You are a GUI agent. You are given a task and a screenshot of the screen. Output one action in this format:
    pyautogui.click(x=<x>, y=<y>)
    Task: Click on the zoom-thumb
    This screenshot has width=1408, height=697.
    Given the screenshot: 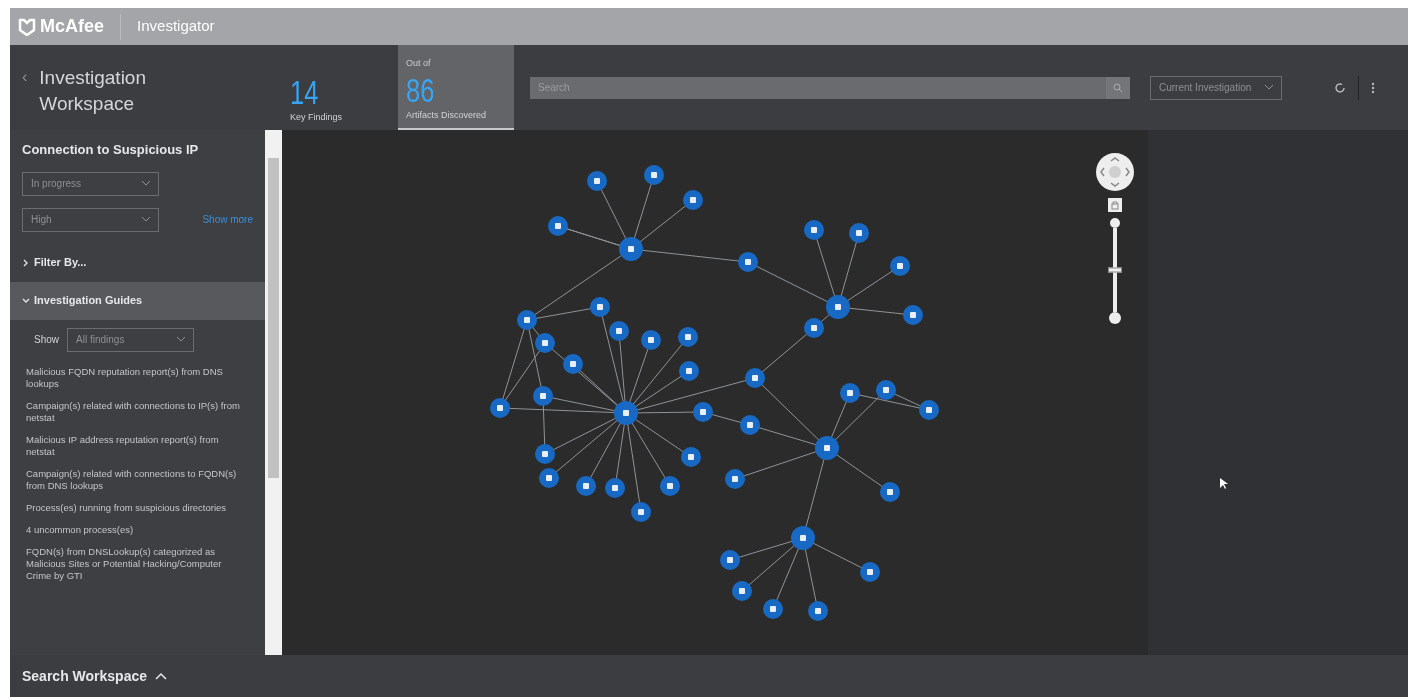 What is the action you would take?
    pyautogui.click(x=1115, y=270)
    